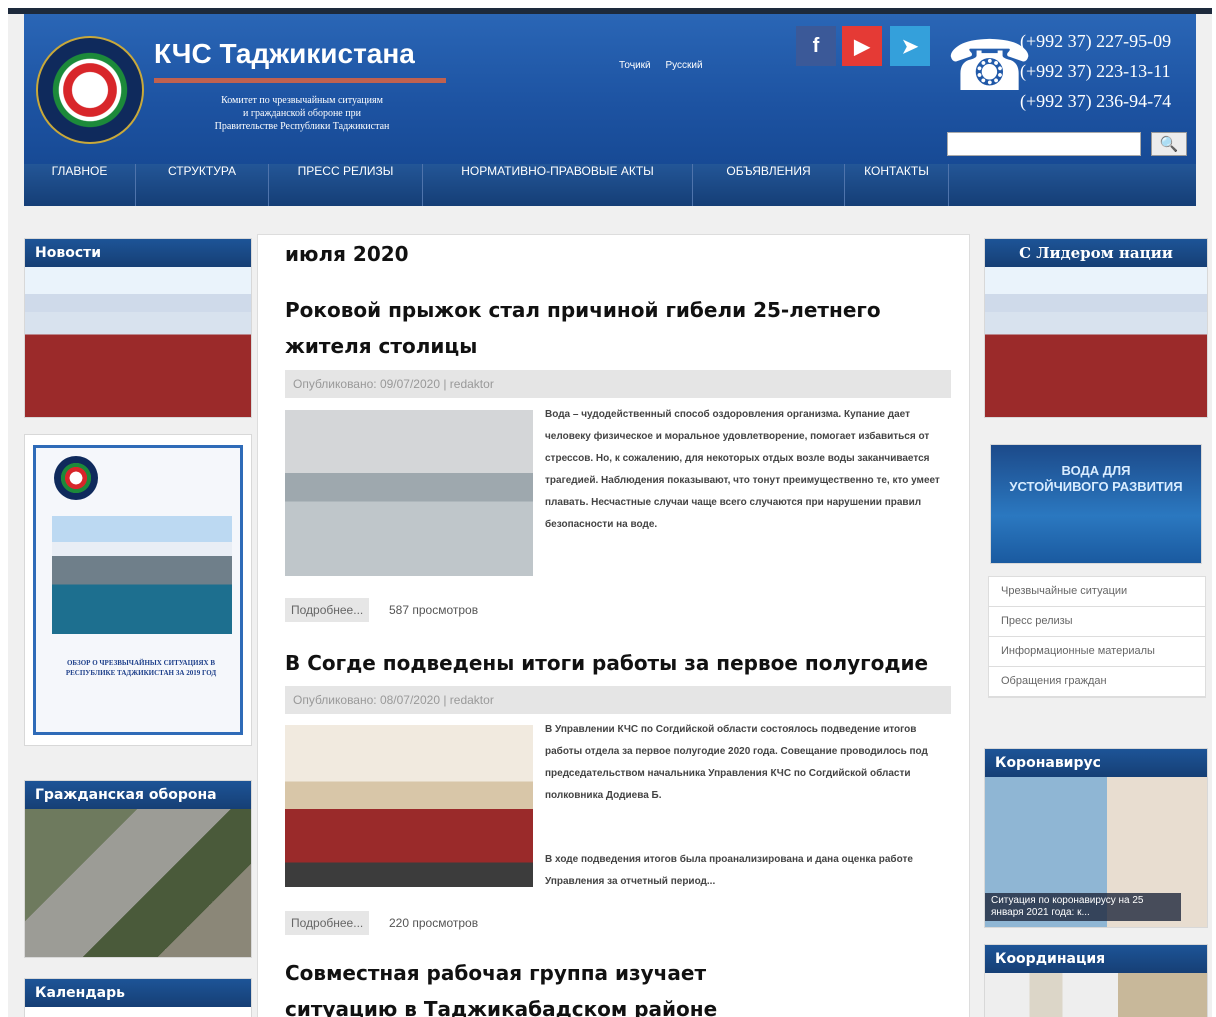 The image size is (1216, 1017). I want to click on phone-number: (+992 37) 223-13-11, so click(1095, 71).